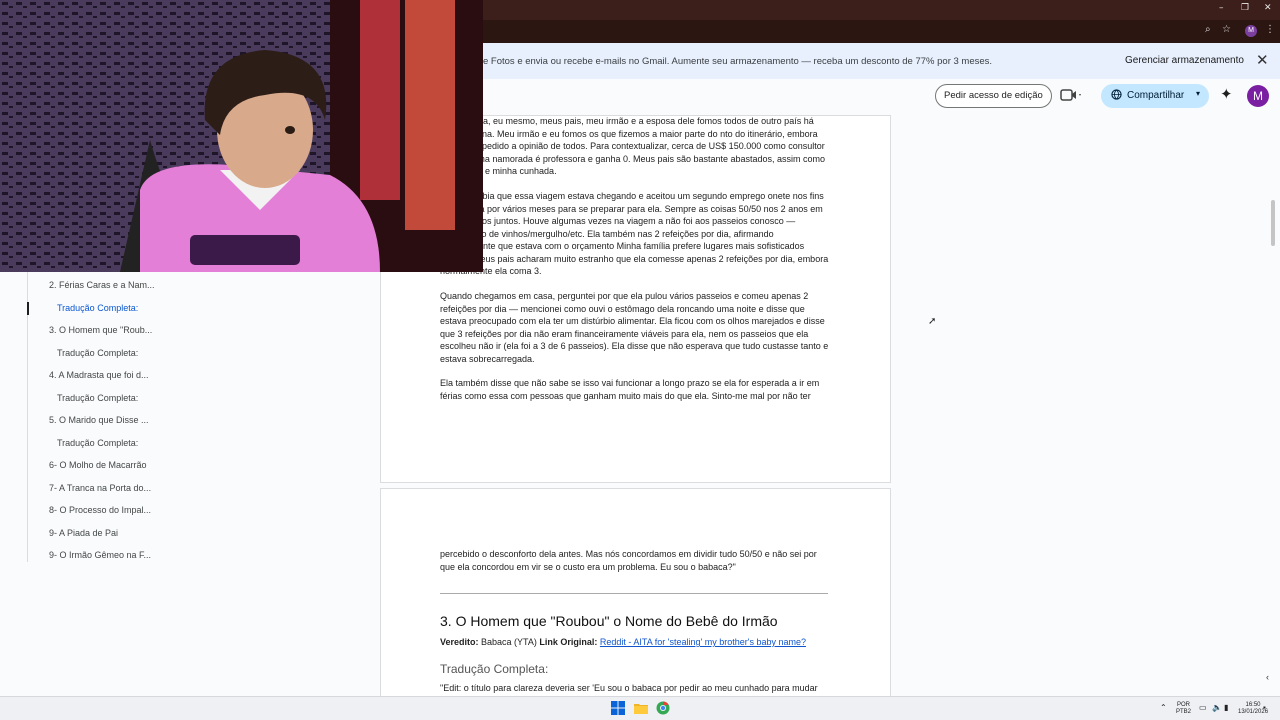  I want to click on request-edit-access-button: Pedir acesso de edição, so click(993, 96).